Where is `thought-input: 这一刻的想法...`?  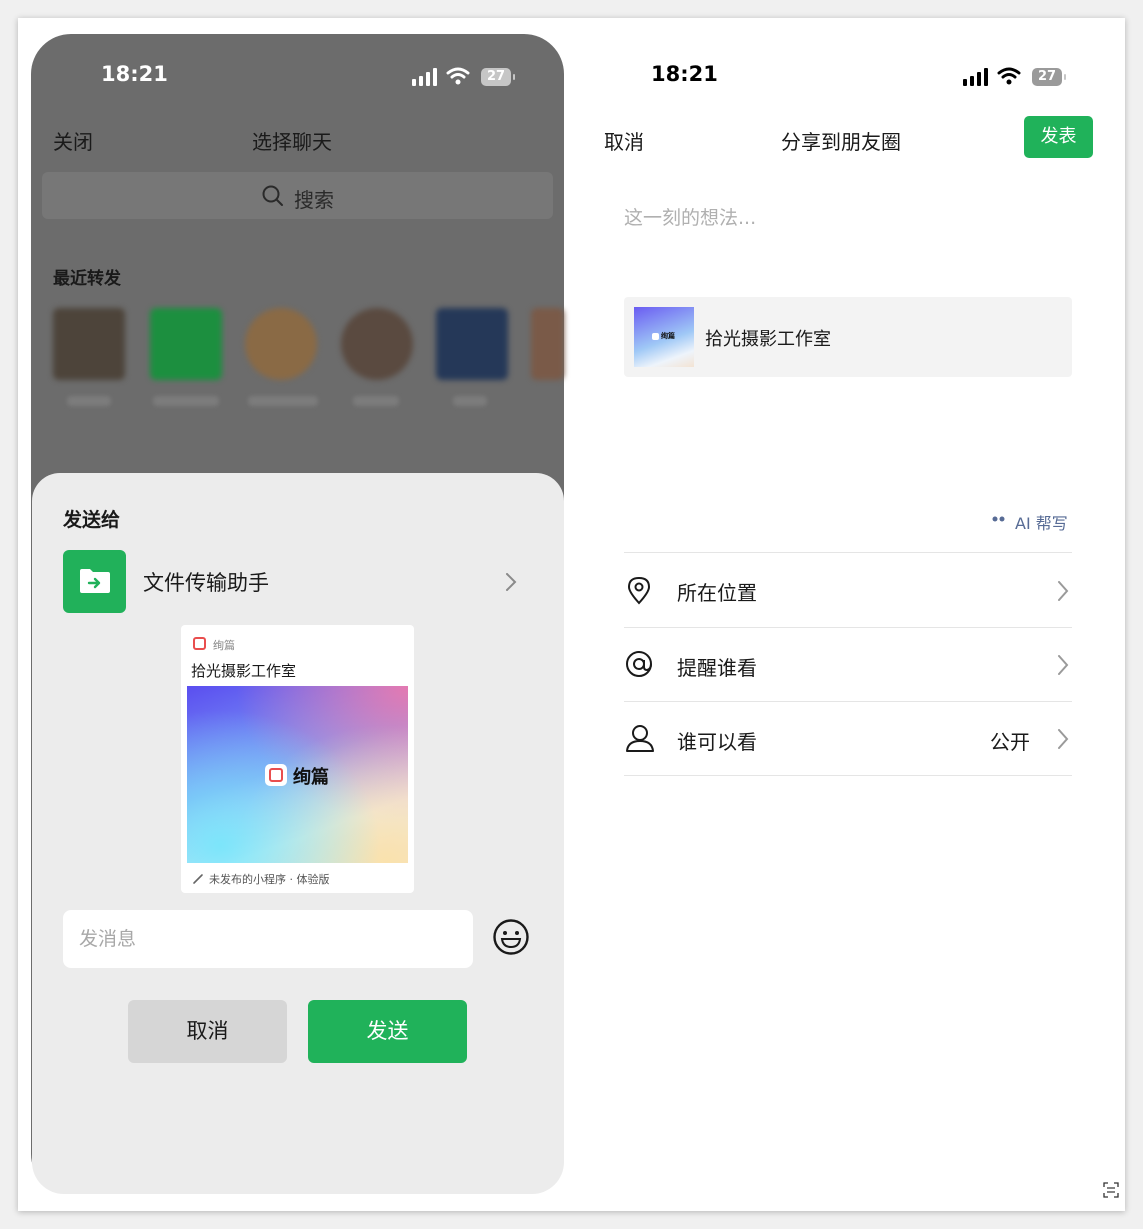
thought-input: 这一刻的想法... is located at coordinates (690, 216).